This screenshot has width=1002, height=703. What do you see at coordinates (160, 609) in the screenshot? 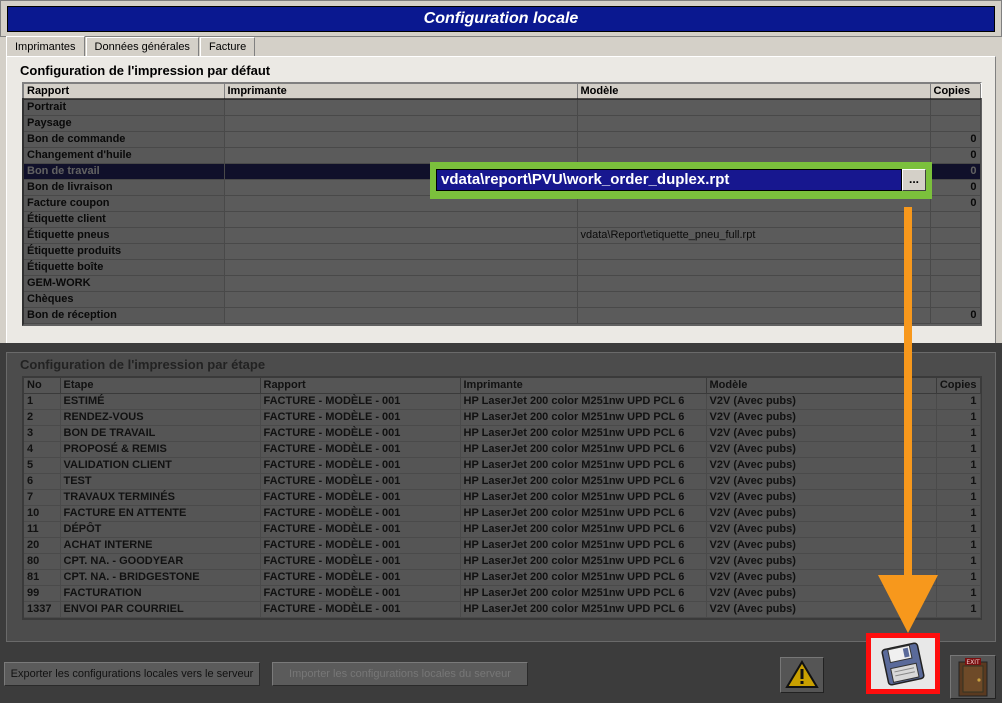
I see `cell-etape: ENVOI PAR COURRIEL` at bounding box center [160, 609].